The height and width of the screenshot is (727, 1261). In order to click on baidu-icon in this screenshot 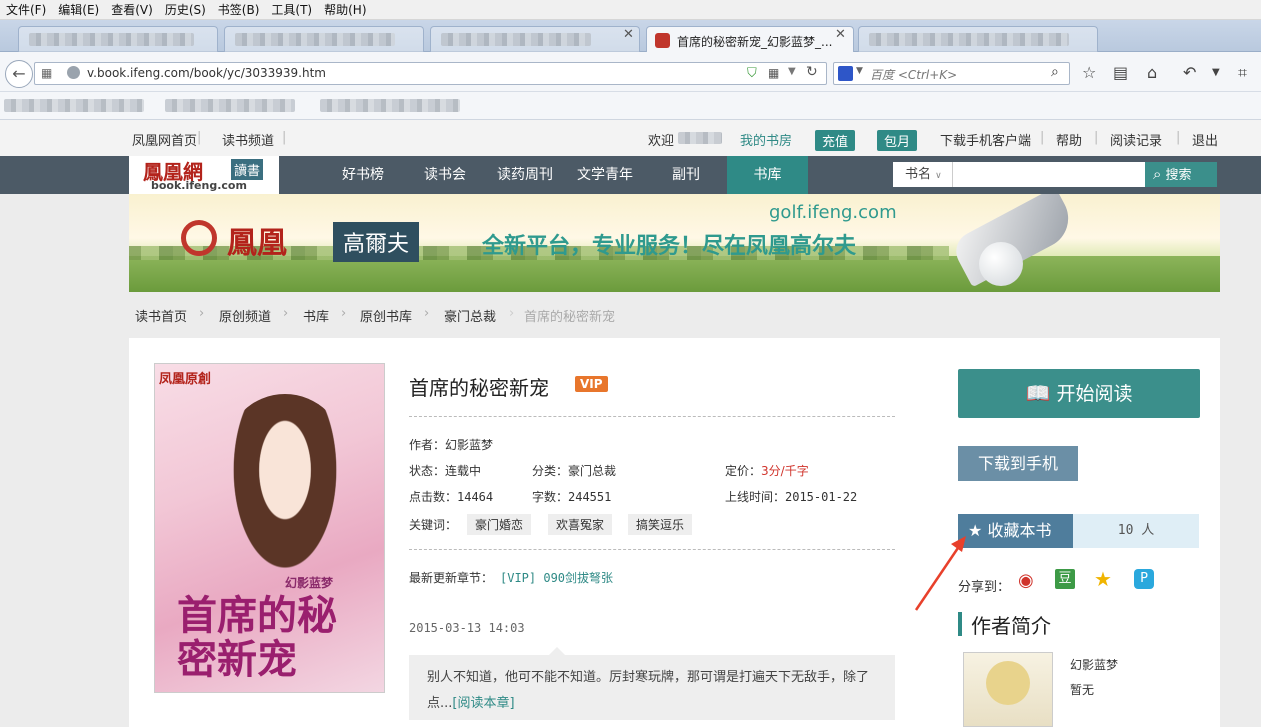, I will do `click(845, 73)`.